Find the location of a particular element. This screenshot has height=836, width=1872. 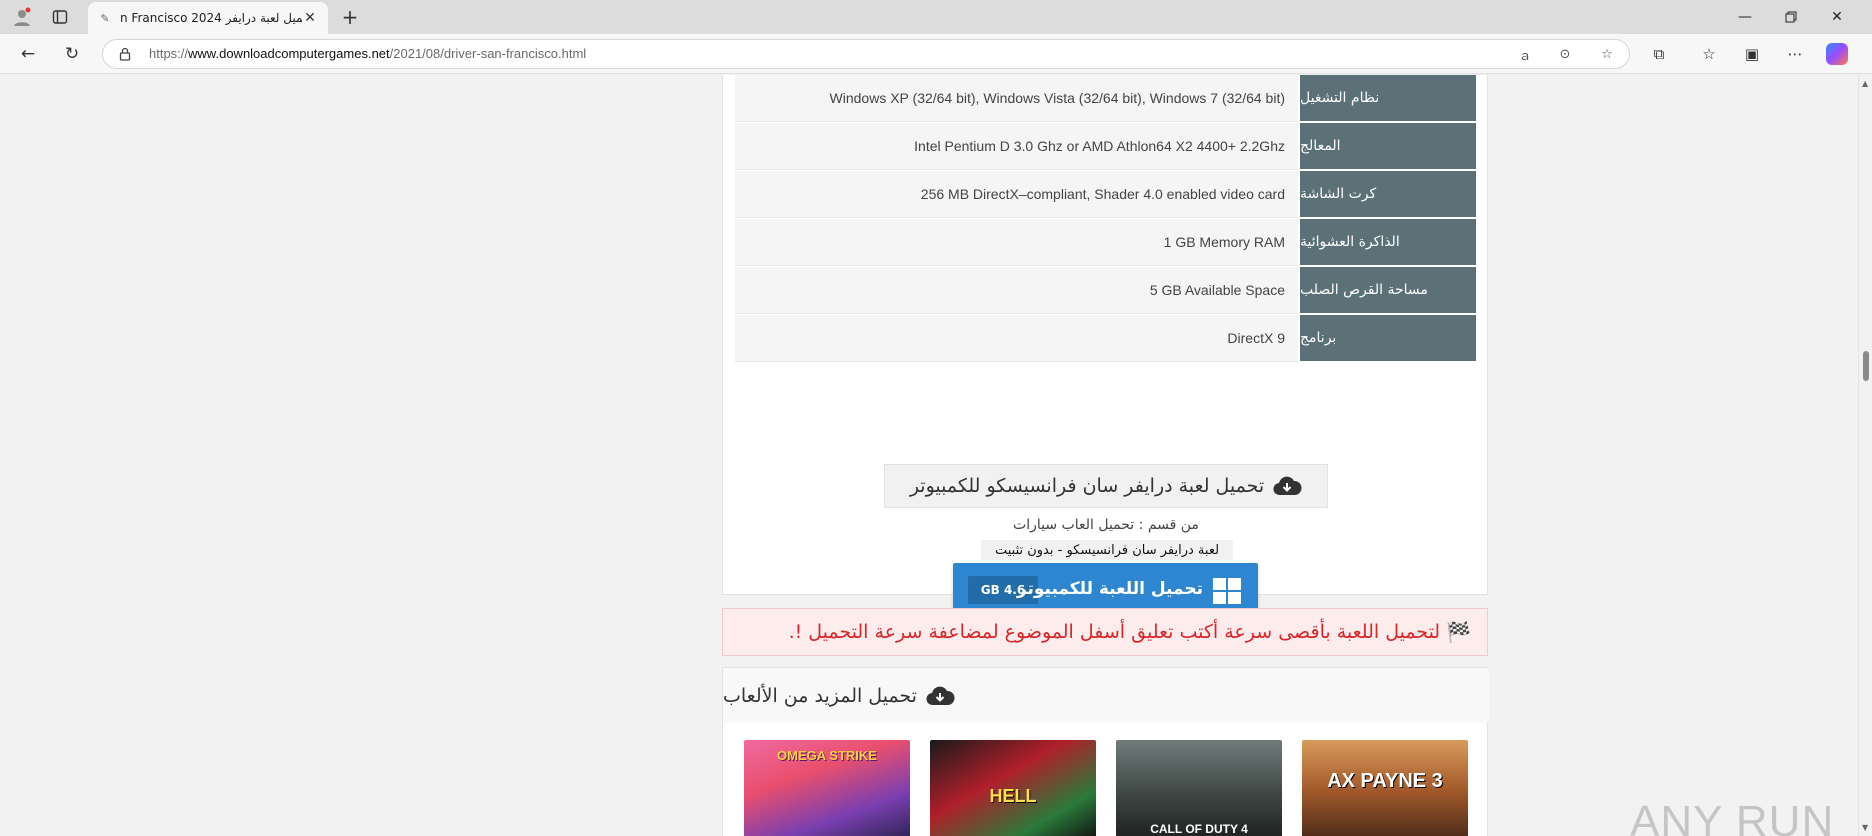

game-thumbnail: HELL is located at coordinates (1013, 788).